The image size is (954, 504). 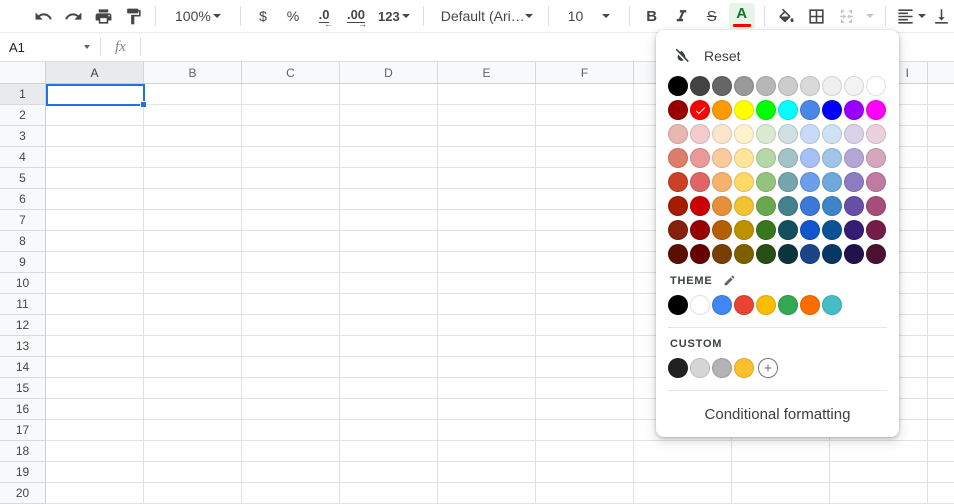 What do you see at coordinates (766, 182) in the screenshot?
I see `color-swatch-93c47d` at bounding box center [766, 182].